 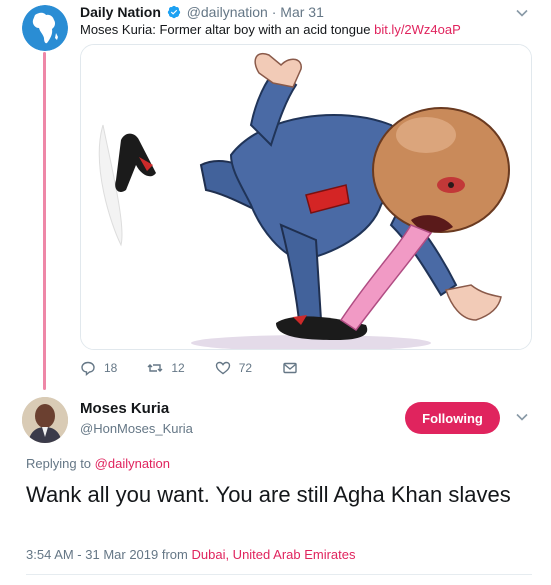 What do you see at coordinates (245, 368) in the screenshot?
I see `like-count: 72` at bounding box center [245, 368].